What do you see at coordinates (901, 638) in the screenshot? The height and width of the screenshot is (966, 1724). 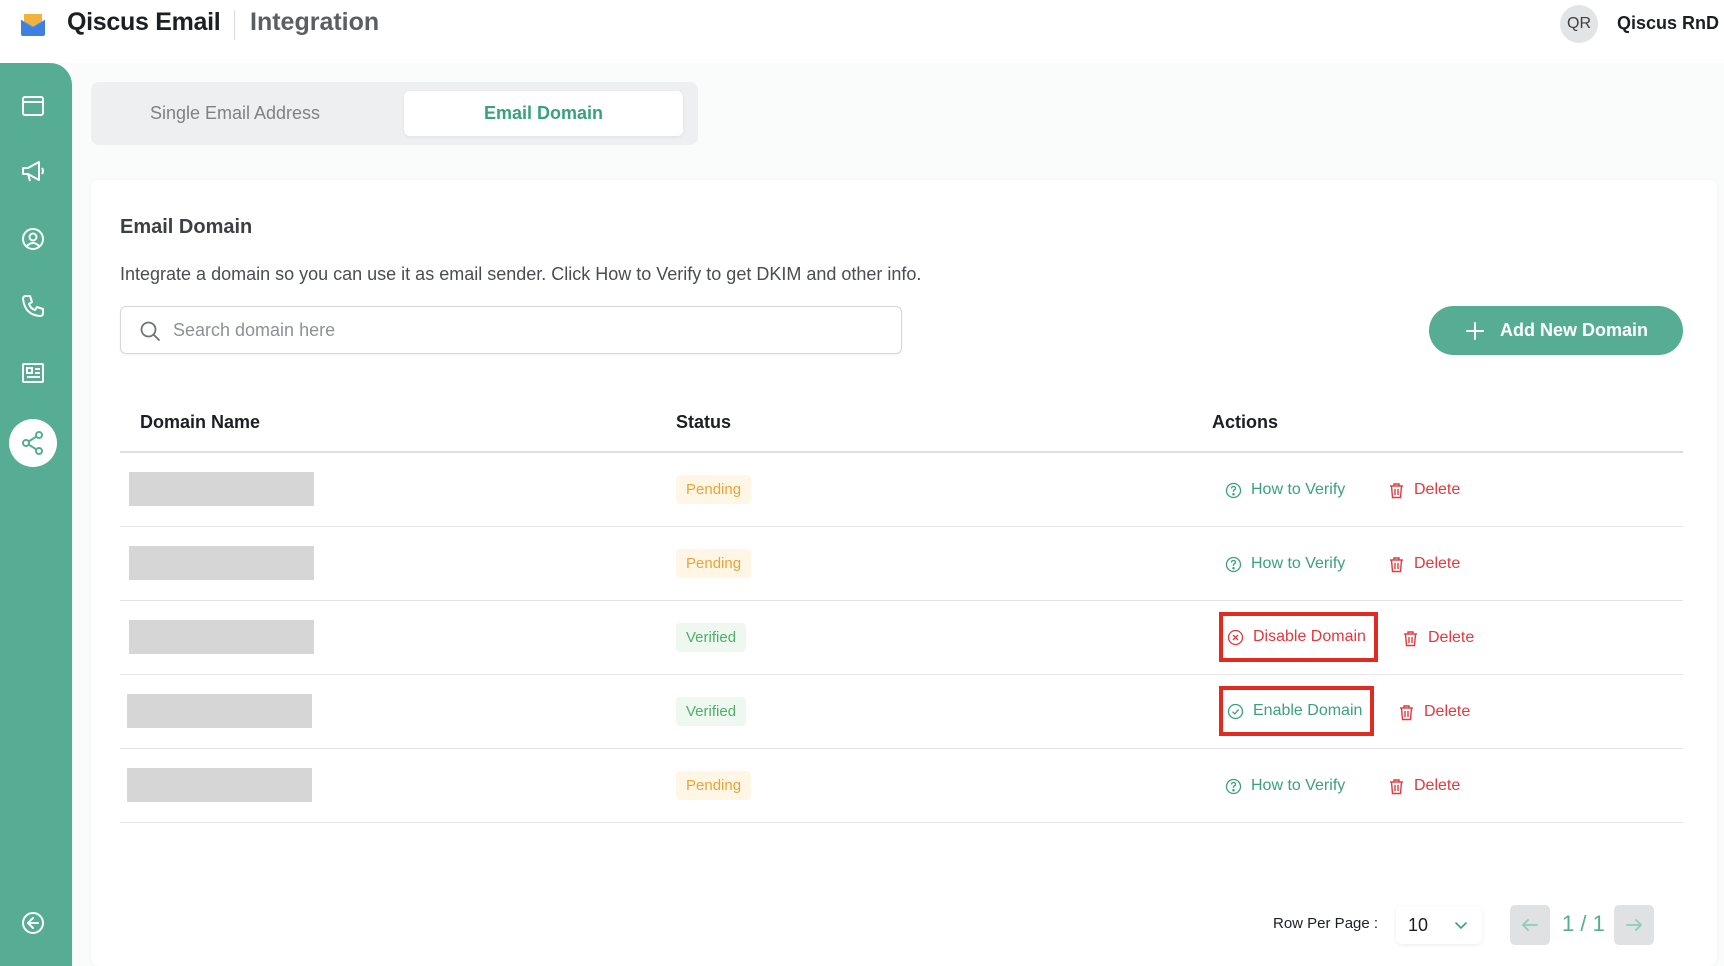 I see `table-row: Verified Disable Domain Delete` at bounding box center [901, 638].